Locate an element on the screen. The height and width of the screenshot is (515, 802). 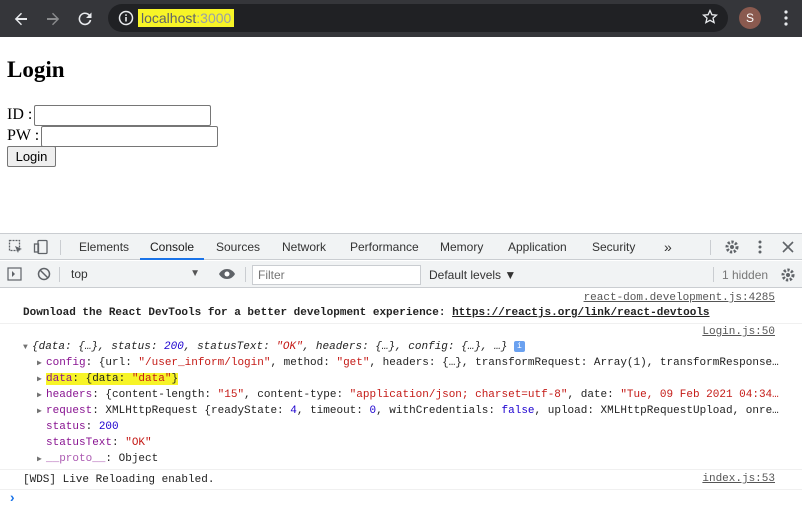
eye-icon is located at coordinates (227, 274).